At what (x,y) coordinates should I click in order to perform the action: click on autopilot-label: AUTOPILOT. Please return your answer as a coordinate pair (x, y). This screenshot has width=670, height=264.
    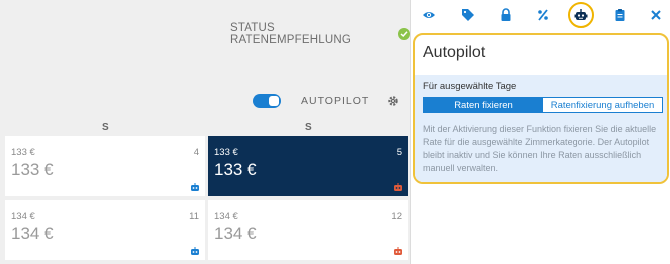
    Looking at the image, I should click on (335, 101).